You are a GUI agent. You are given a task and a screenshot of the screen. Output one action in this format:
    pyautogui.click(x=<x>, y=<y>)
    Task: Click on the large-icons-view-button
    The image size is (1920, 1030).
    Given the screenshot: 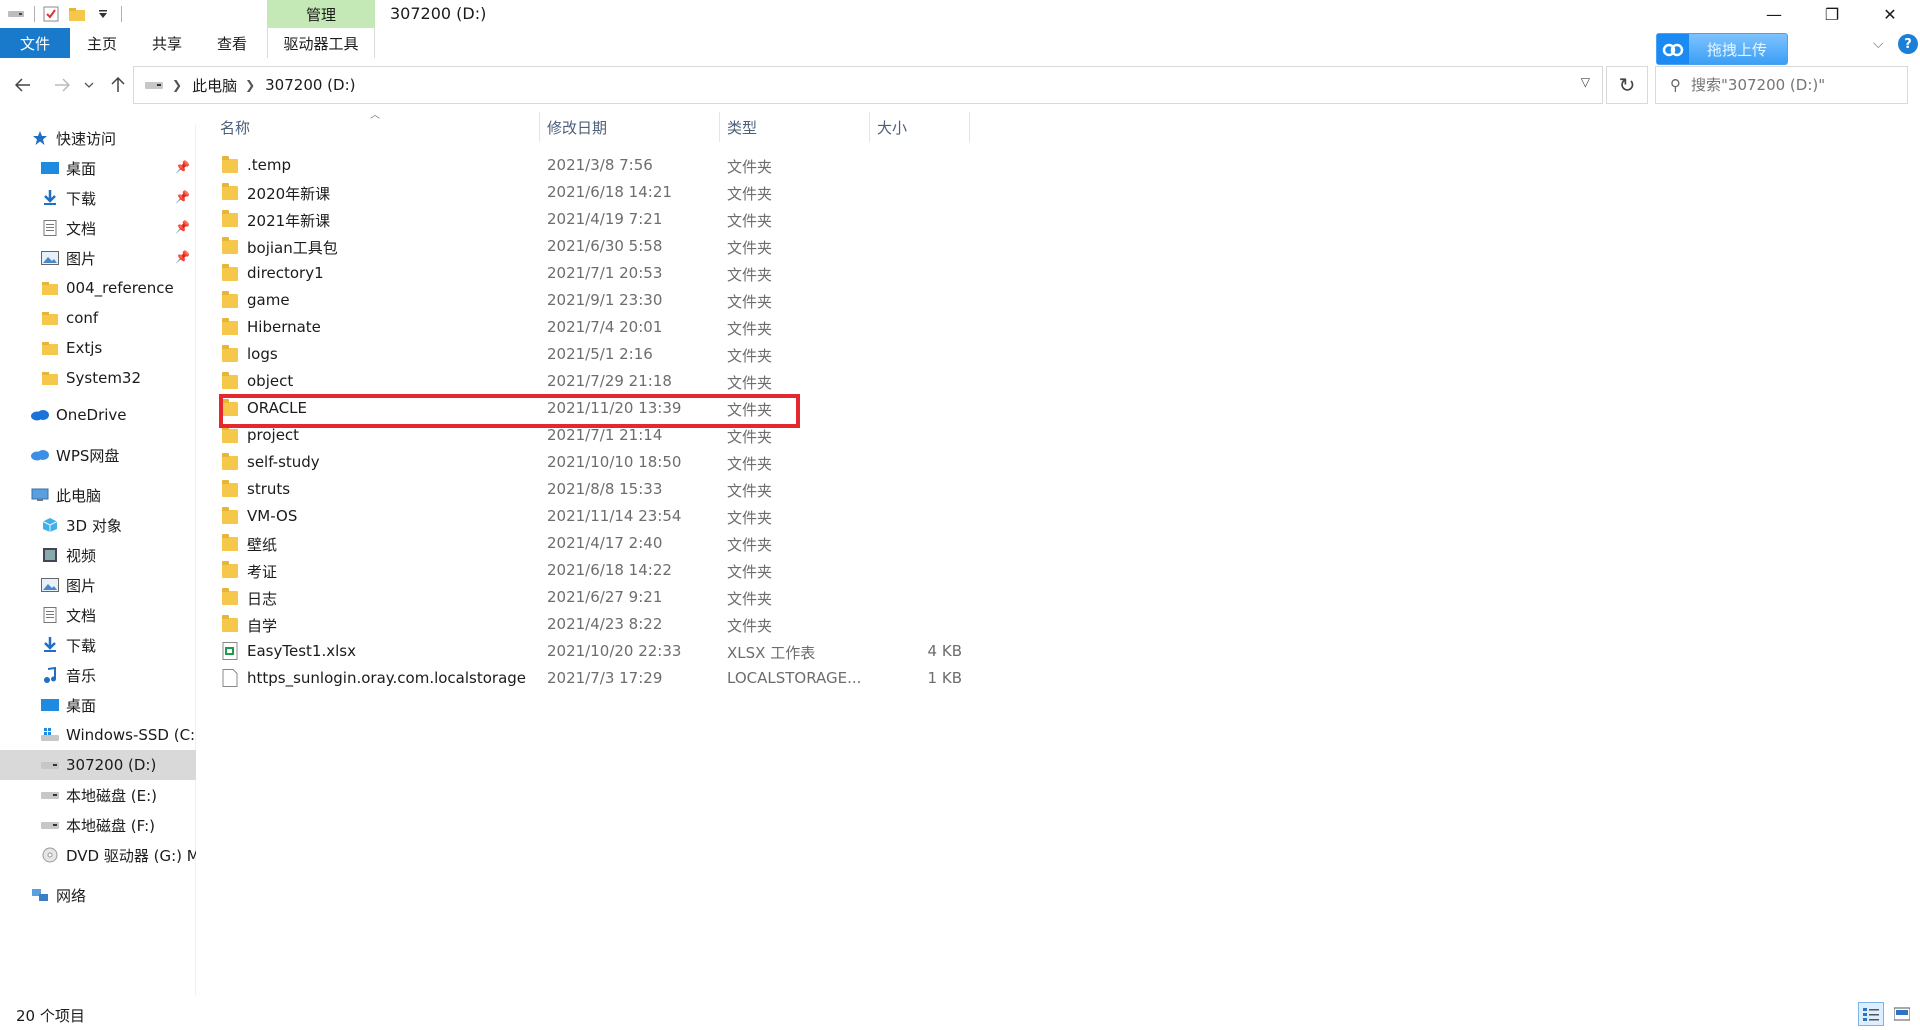 What is the action you would take?
    pyautogui.click(x=1902, y=1014)
    